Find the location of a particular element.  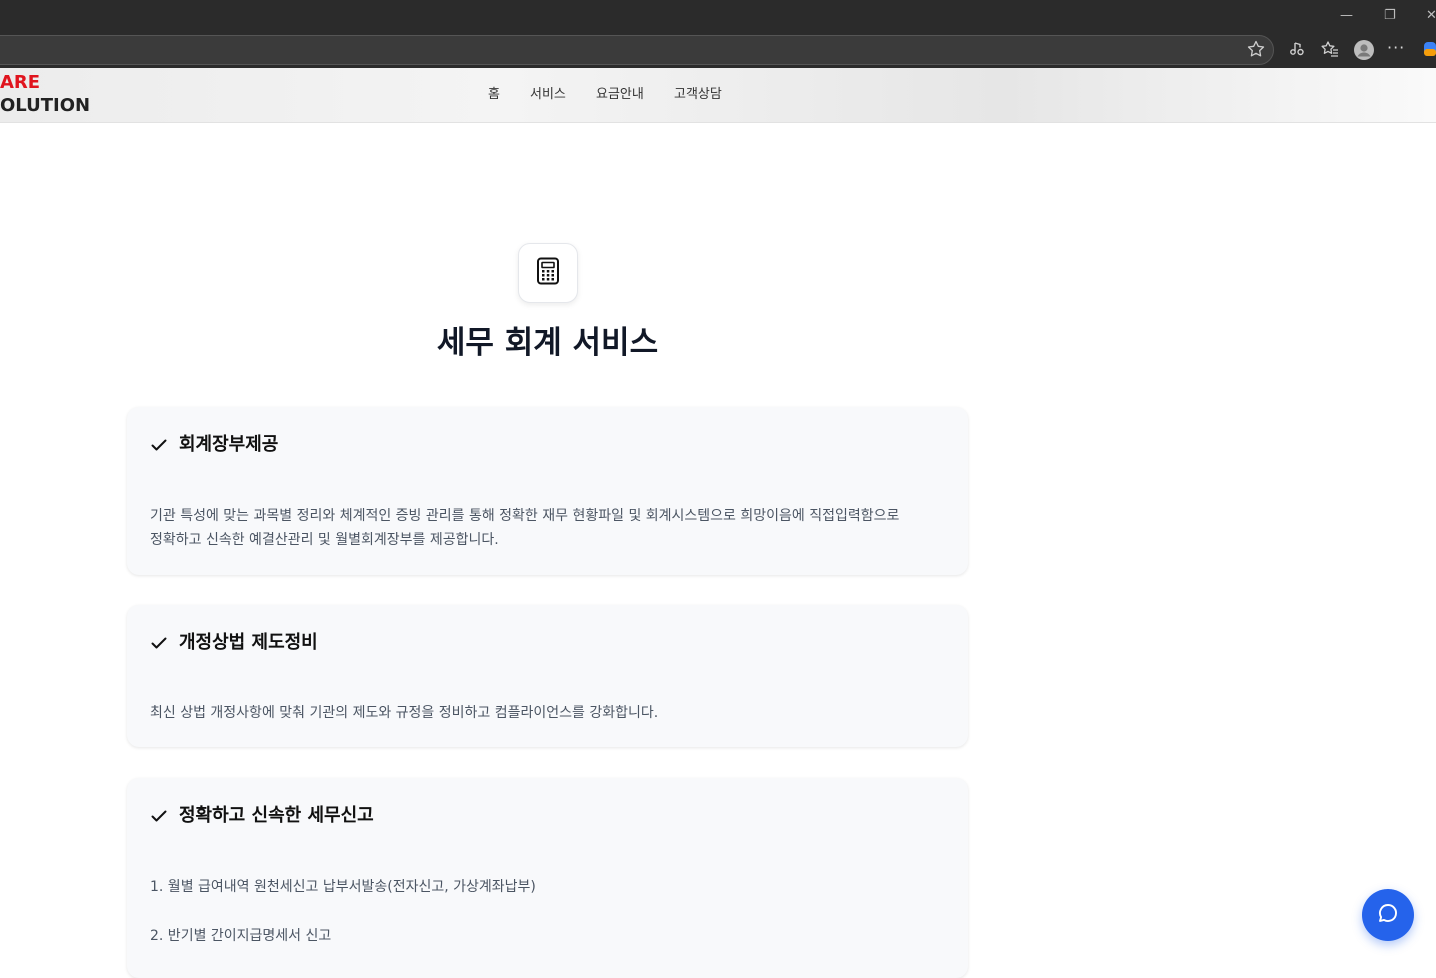

browser-titlebar: — ❐ ✕ is located at coordinates (718, 16).